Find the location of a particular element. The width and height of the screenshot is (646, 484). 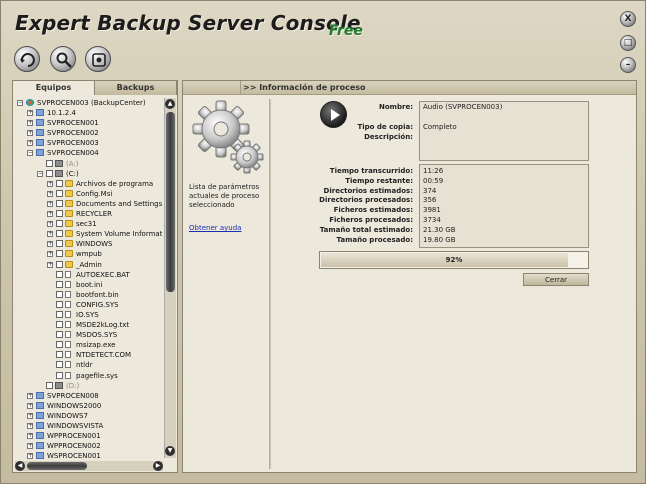

tree-item: − SVPROCEN004 is located at coordinates (89, 153).